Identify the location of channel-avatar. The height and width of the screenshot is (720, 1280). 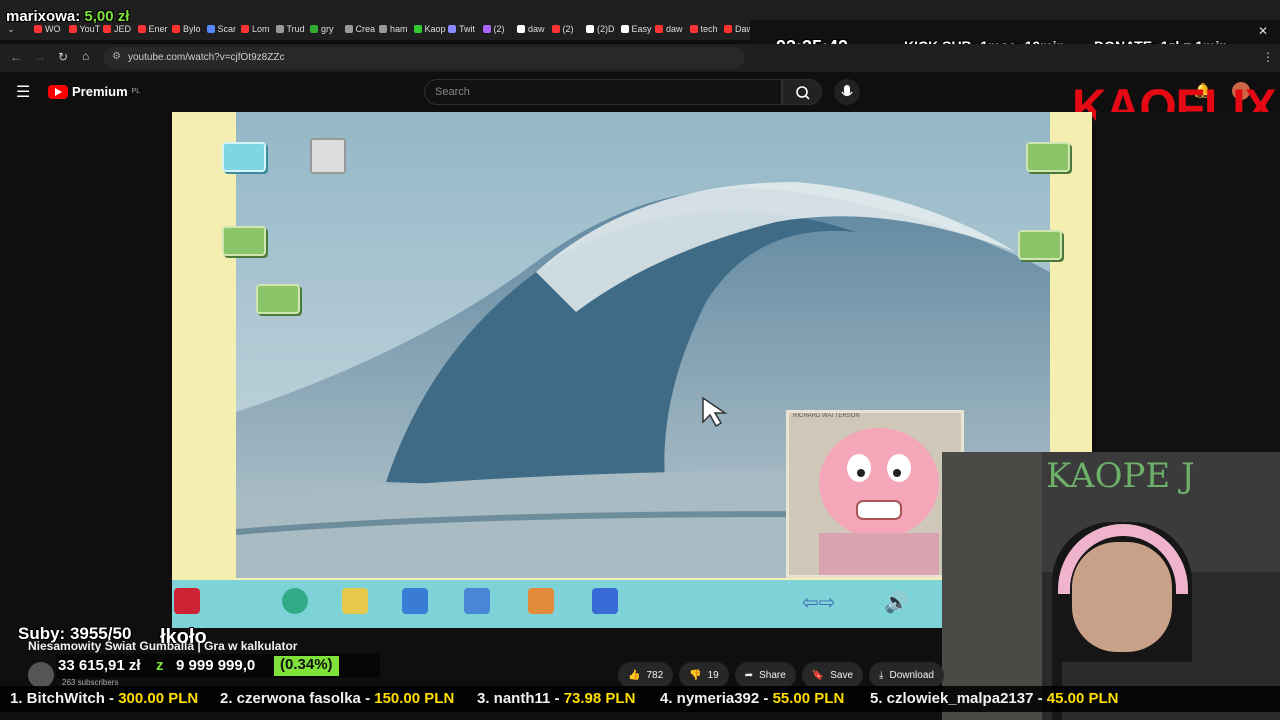
(41, 675).